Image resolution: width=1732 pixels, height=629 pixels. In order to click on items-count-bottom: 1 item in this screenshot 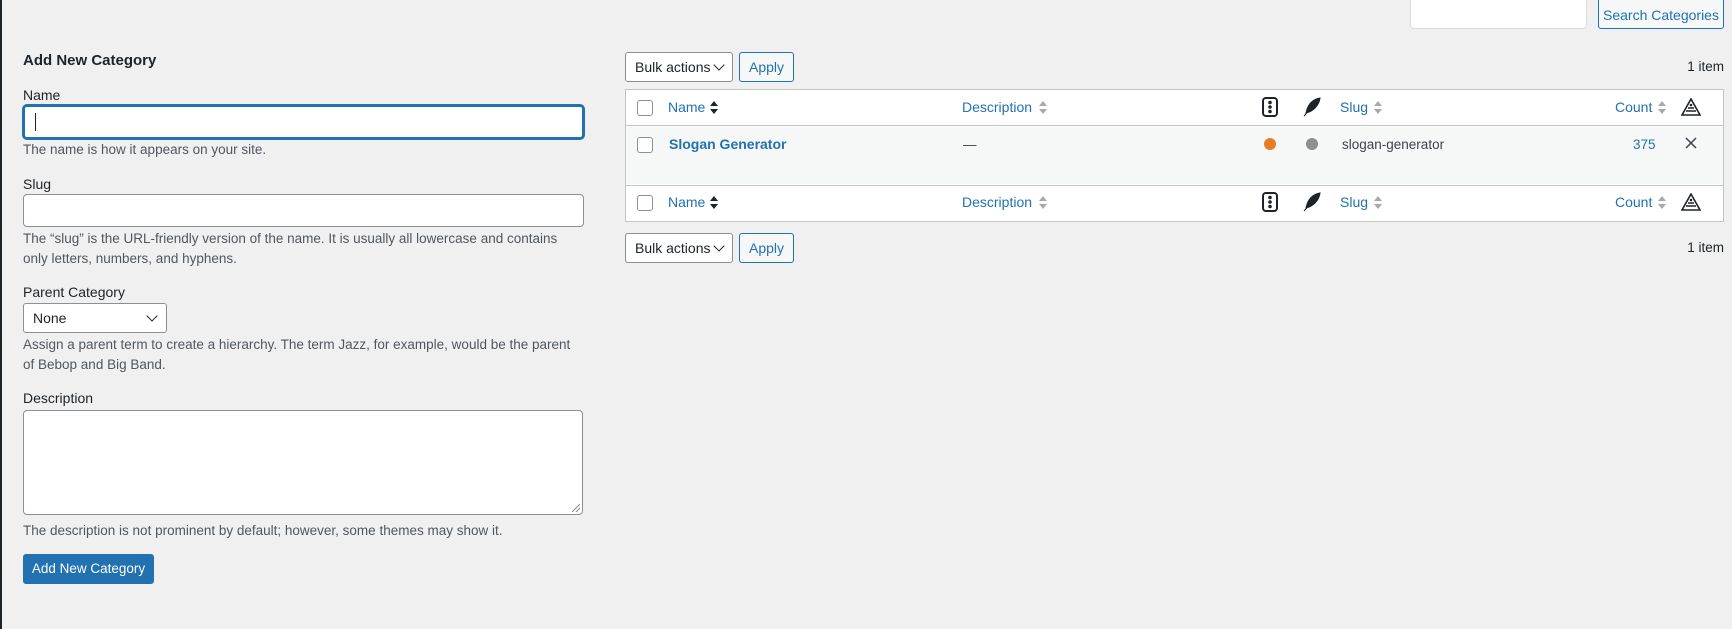, I will do `click(1705, 247)`.